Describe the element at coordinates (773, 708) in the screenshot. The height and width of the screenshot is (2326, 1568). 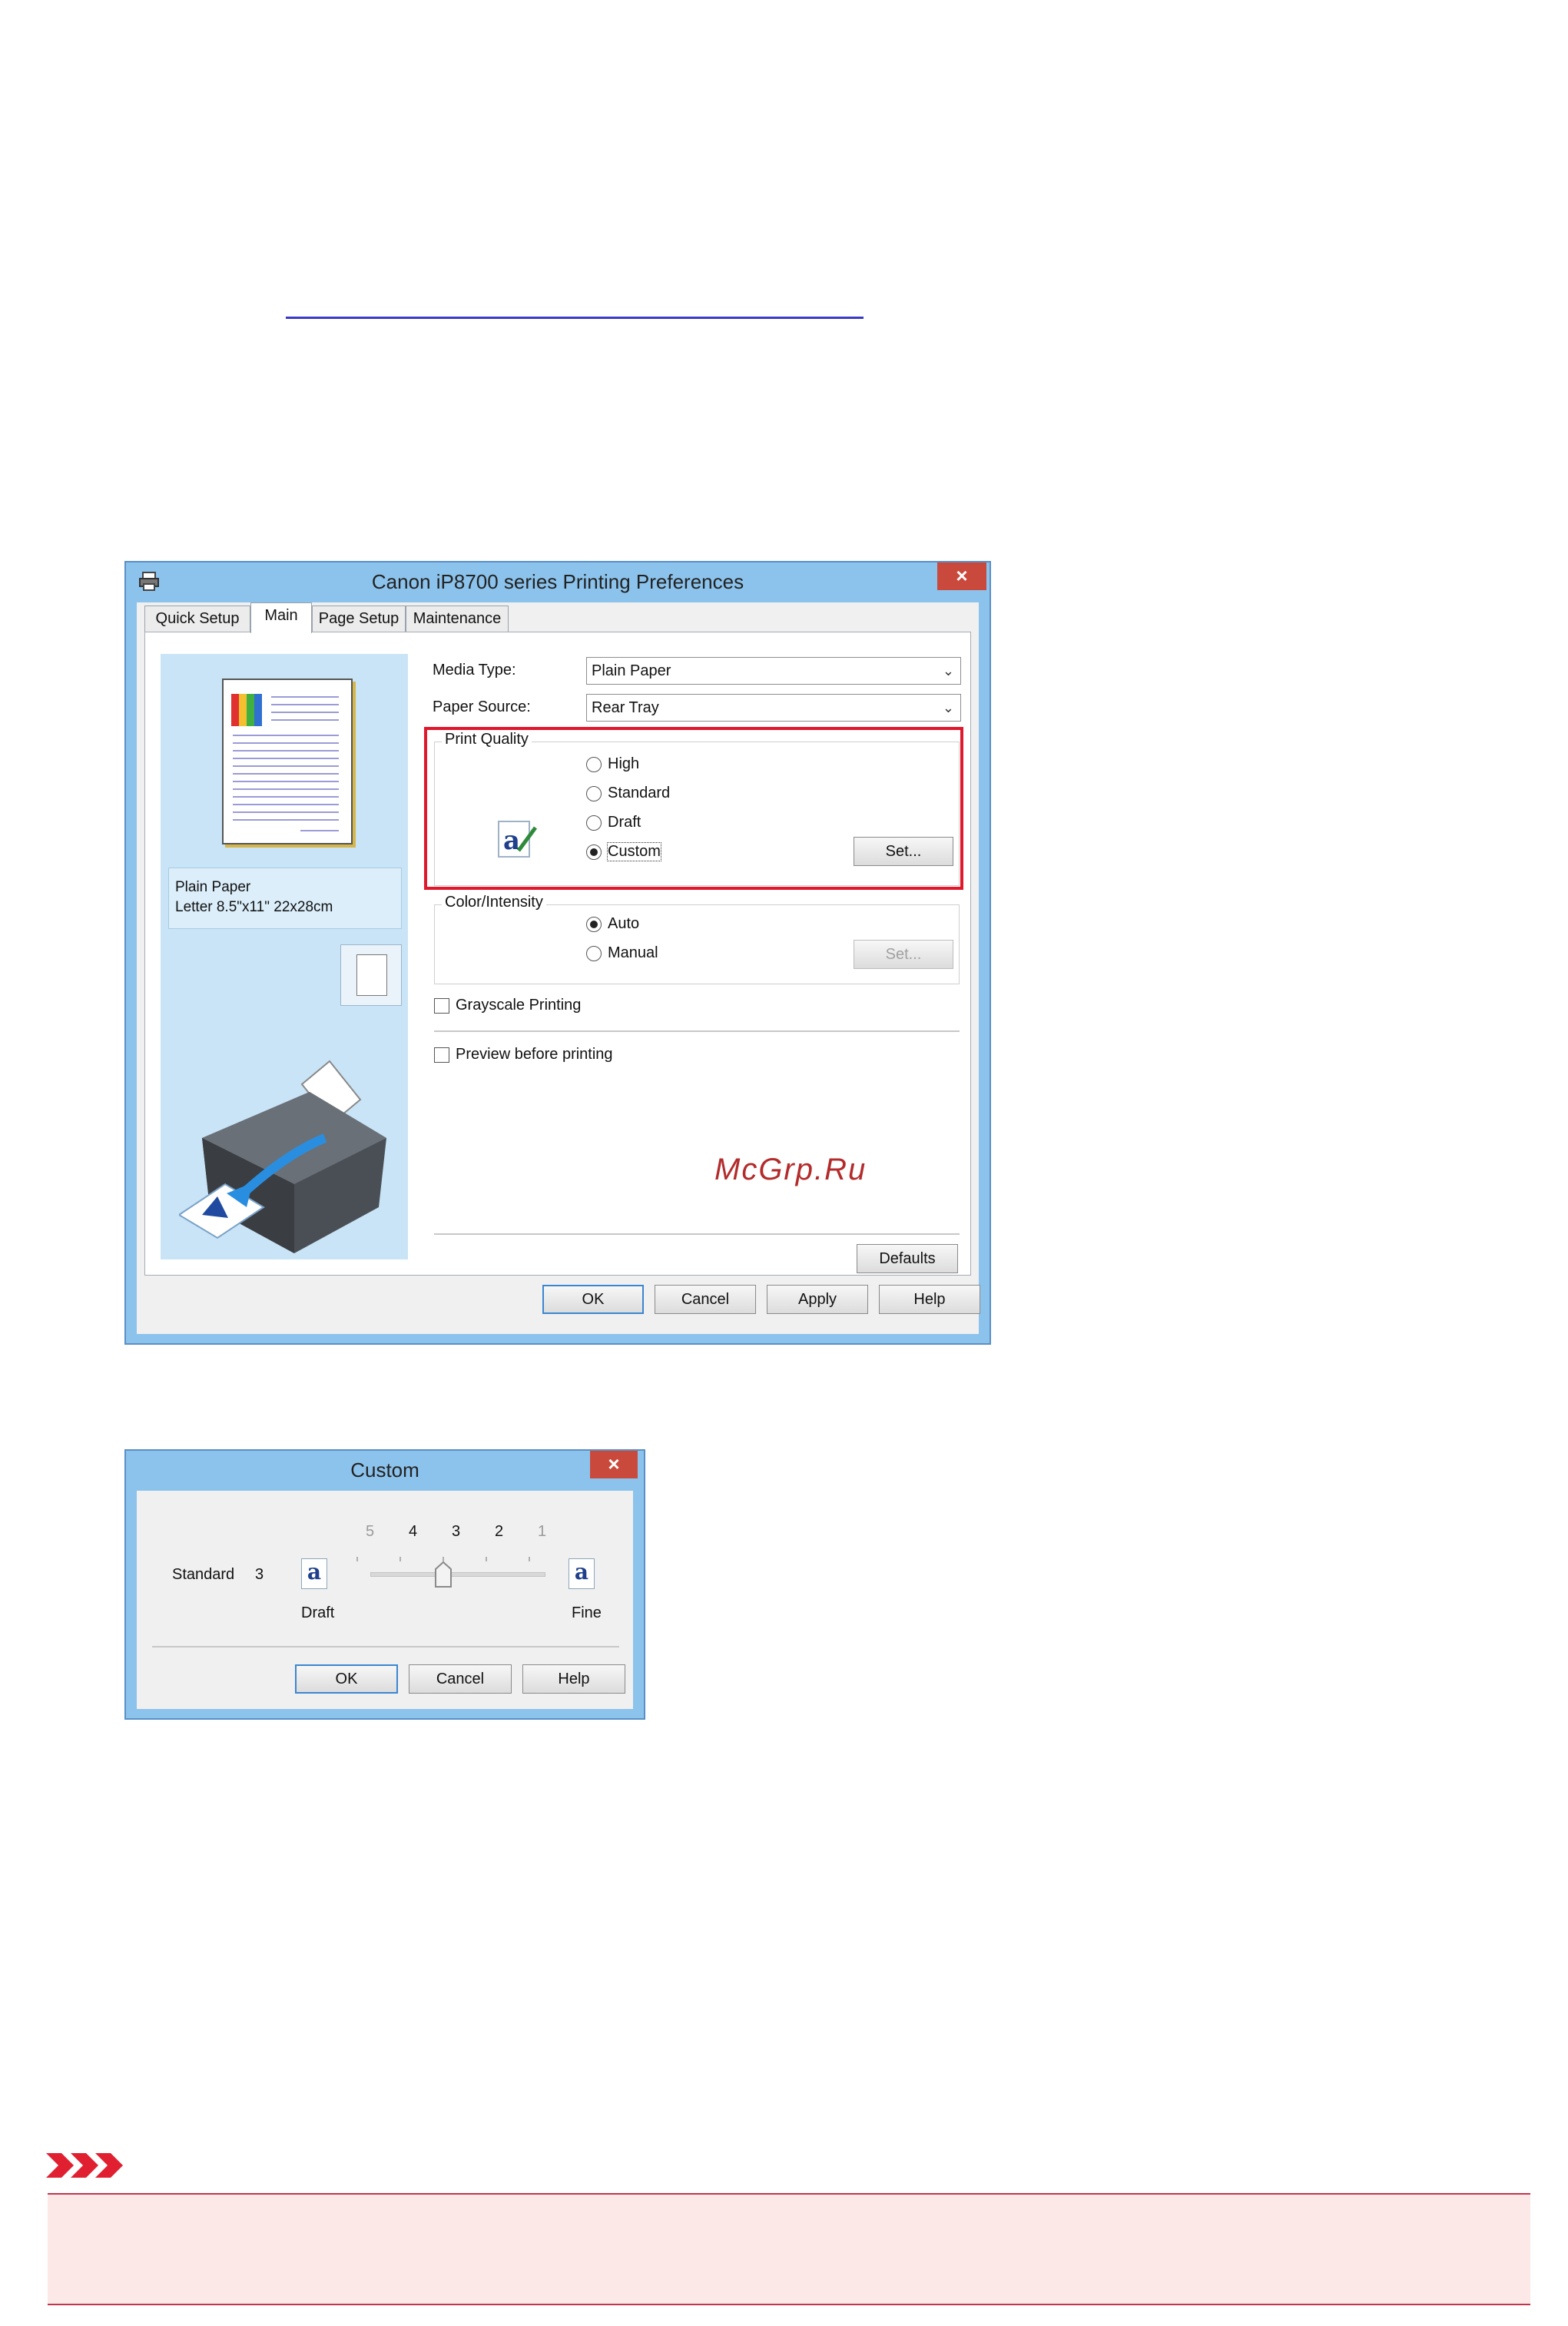
I see `paper-source-select: Rear Tray ⌄` at that location.